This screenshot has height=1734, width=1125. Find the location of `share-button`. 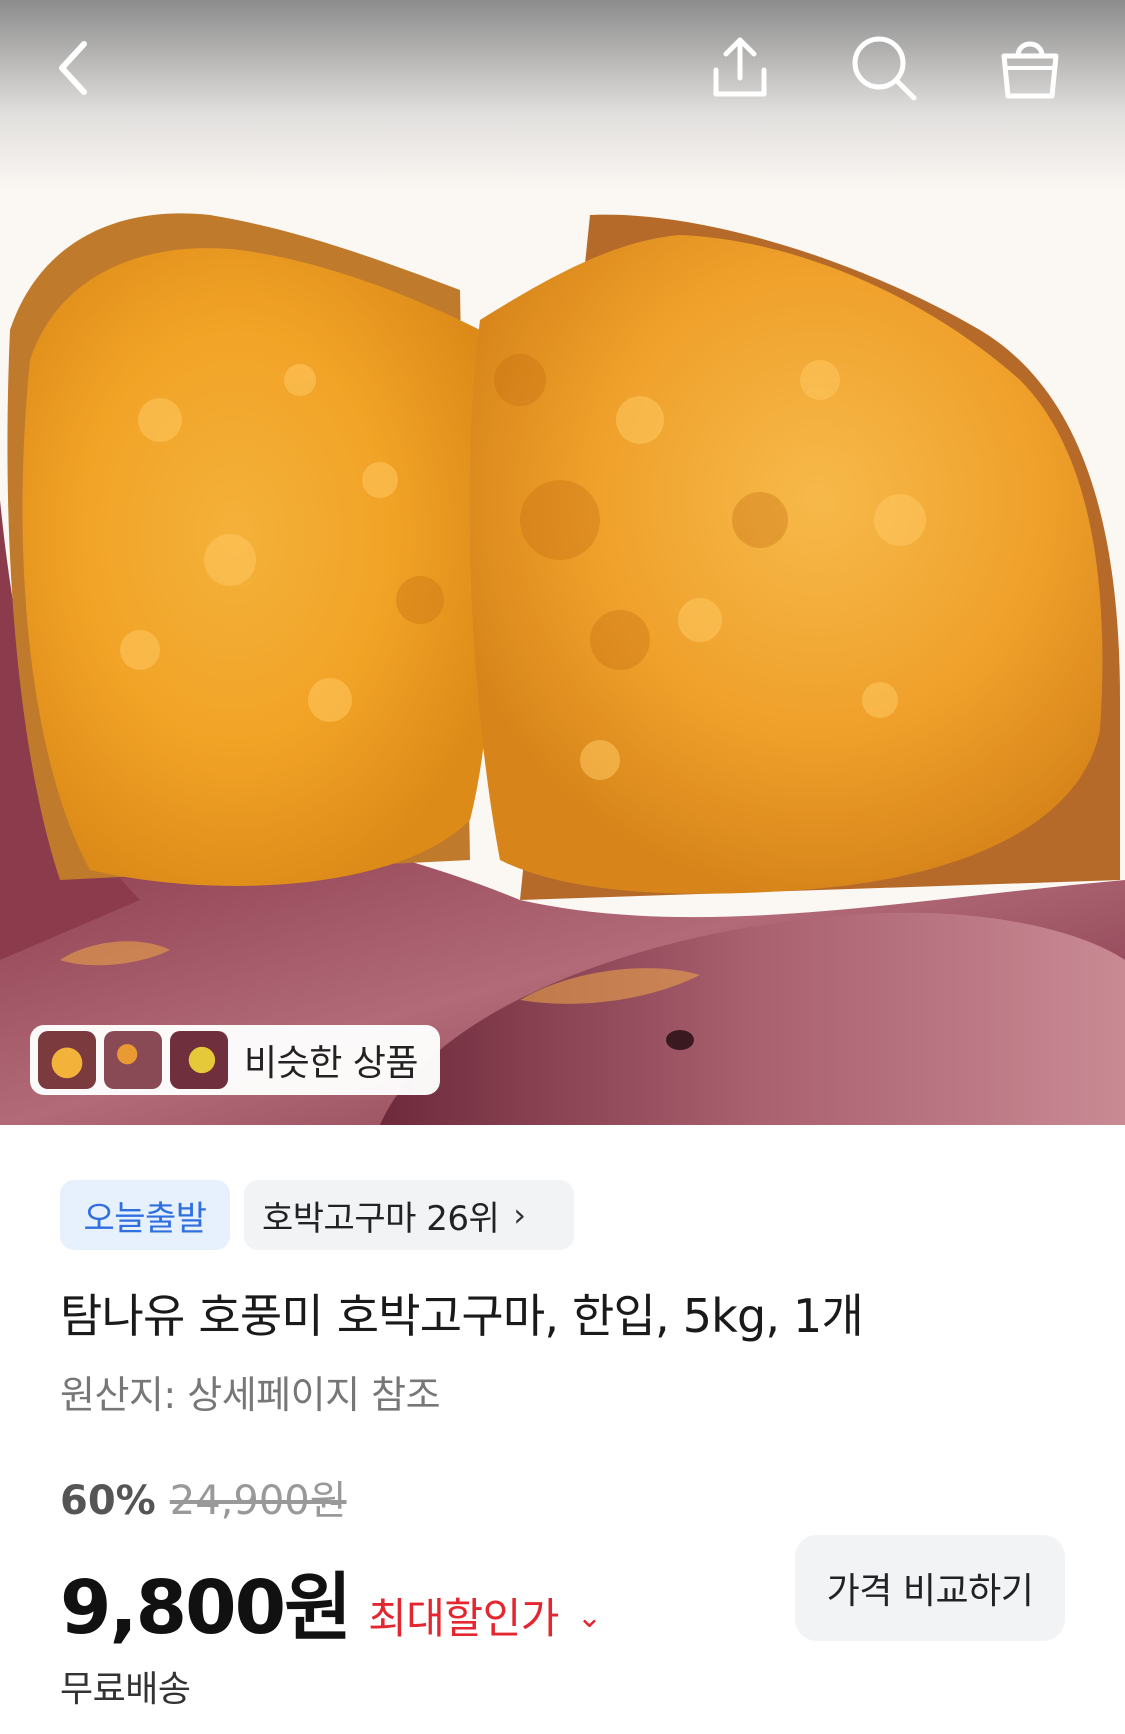

share-button is located at coordinates (740, 68).